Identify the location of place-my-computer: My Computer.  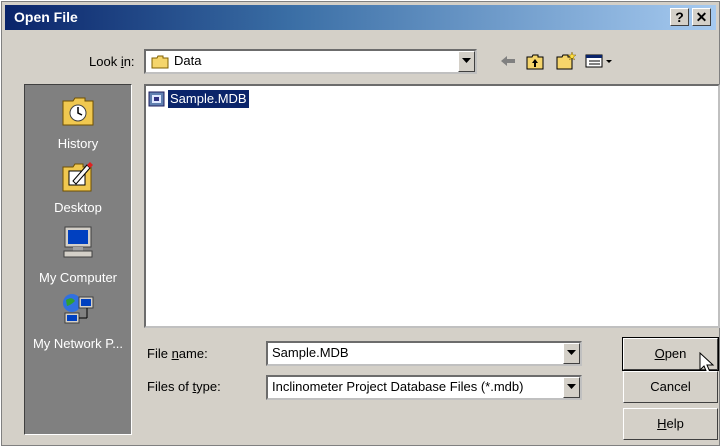
(78, 254).